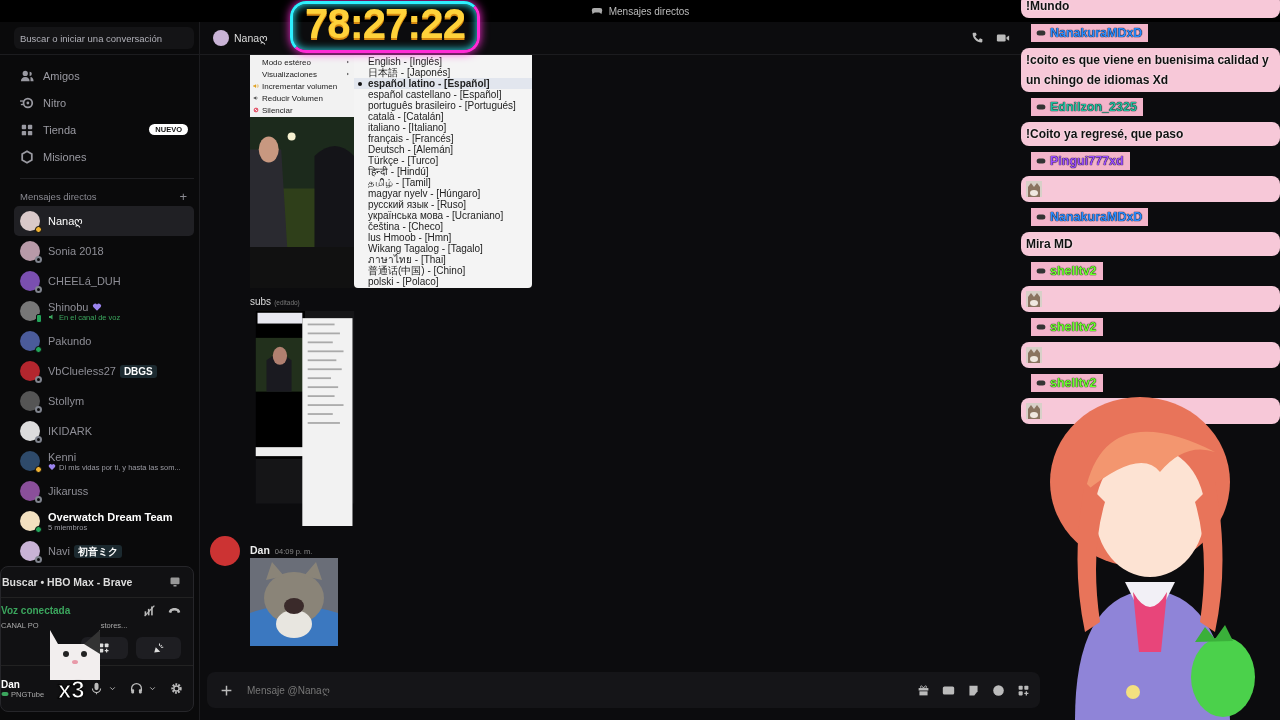 Image resolution: width=1280 pixels, height=720 pixels. What do you see at coordinates (256, 98) in the screenshot?
I see `volume-down-icon` at bounding box center [256, 98].